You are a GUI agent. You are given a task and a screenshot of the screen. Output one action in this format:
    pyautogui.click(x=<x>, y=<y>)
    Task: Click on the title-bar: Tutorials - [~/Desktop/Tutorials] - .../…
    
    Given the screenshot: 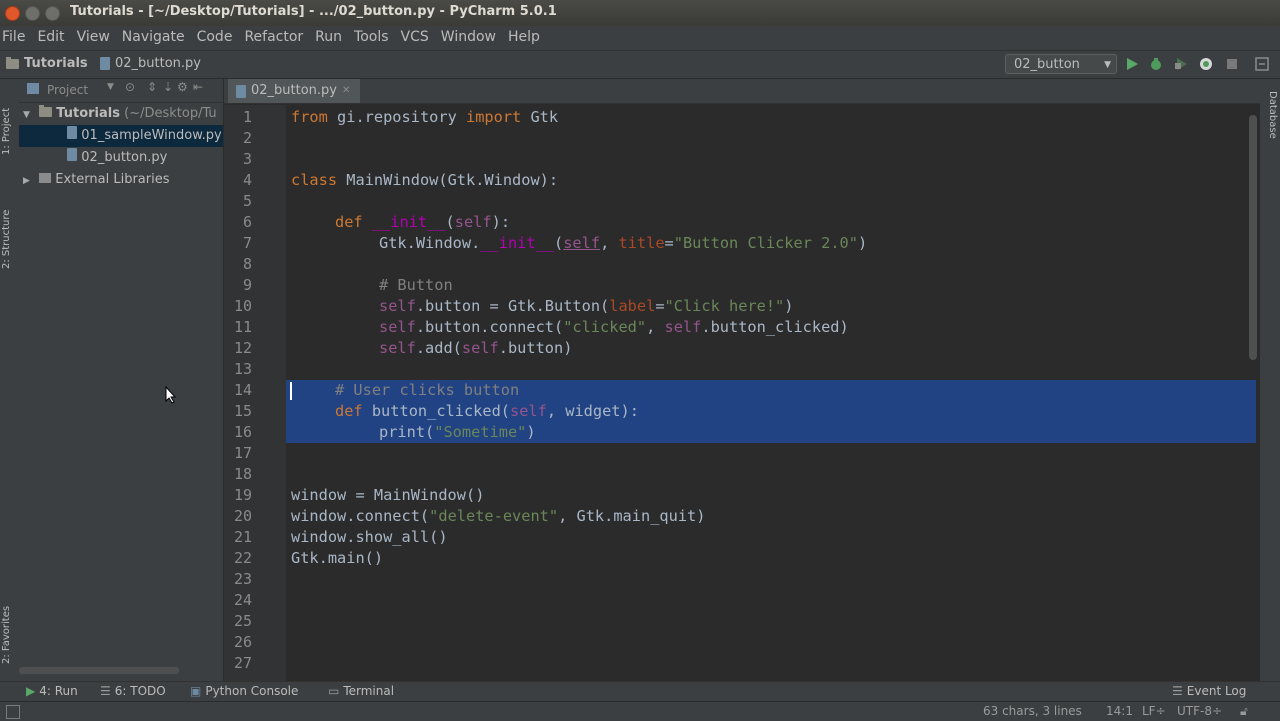 What is the action you would take?
    pyautogui.click(x=640, y=13)
    